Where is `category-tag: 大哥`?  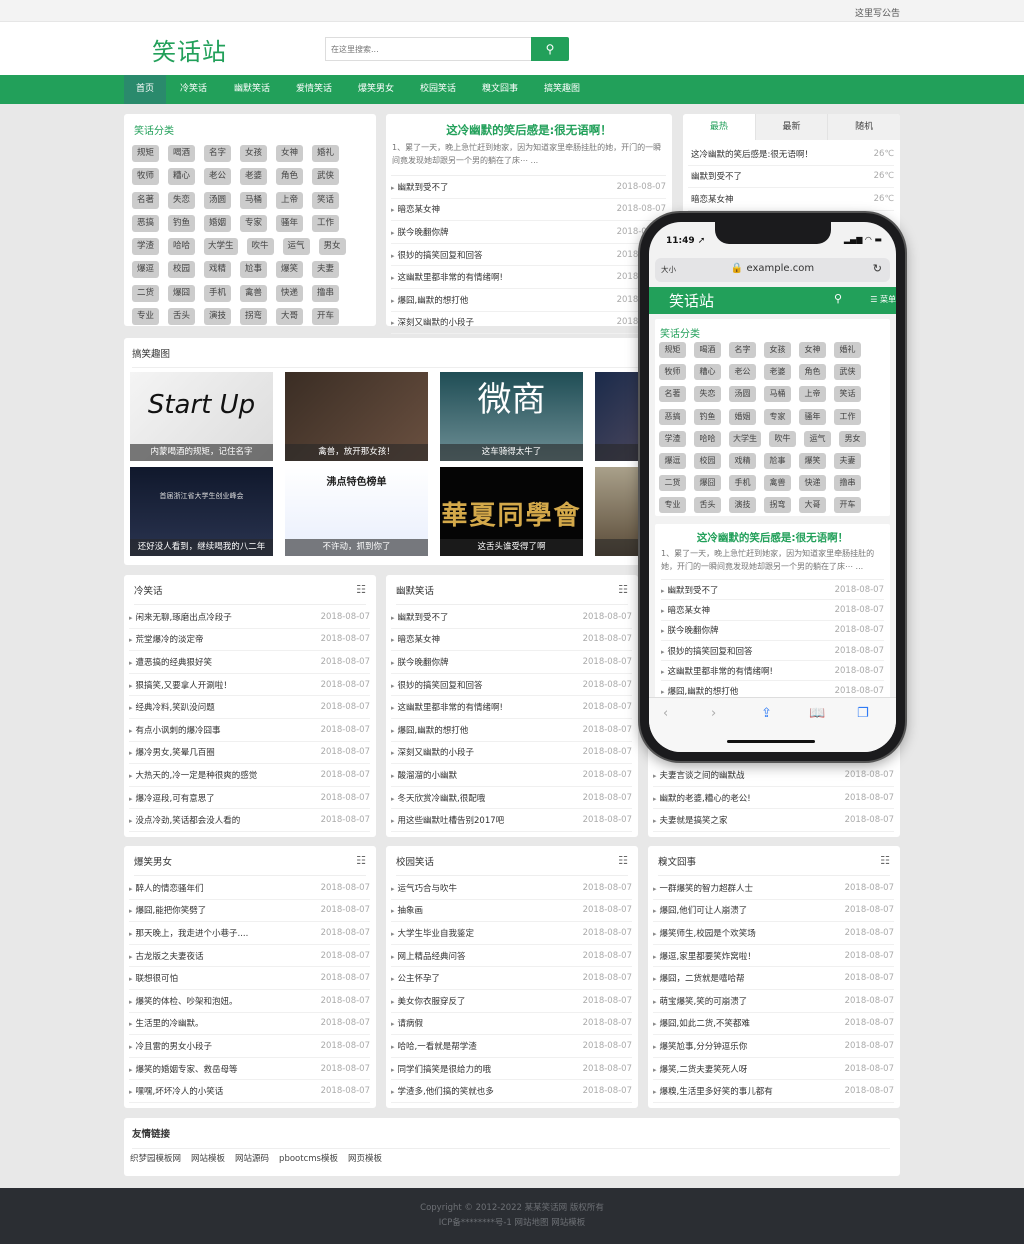 category-tag: 大哥 is located at coordinates (289, 317).